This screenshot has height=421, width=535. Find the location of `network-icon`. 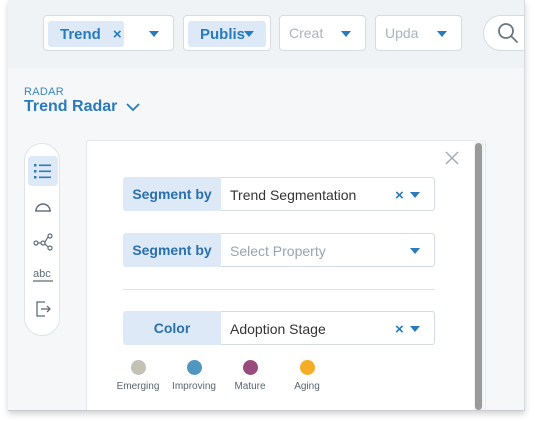

network-icon is located at coordinates (43, 242).